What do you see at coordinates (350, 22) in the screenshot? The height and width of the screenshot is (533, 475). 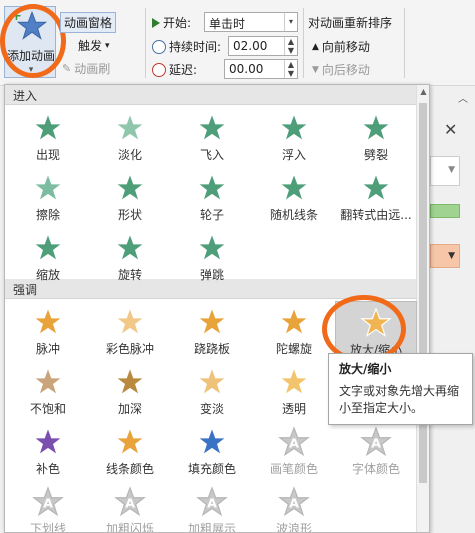 I see `reorder-title: 对动画重新排序` at bounding box center [350, 22].